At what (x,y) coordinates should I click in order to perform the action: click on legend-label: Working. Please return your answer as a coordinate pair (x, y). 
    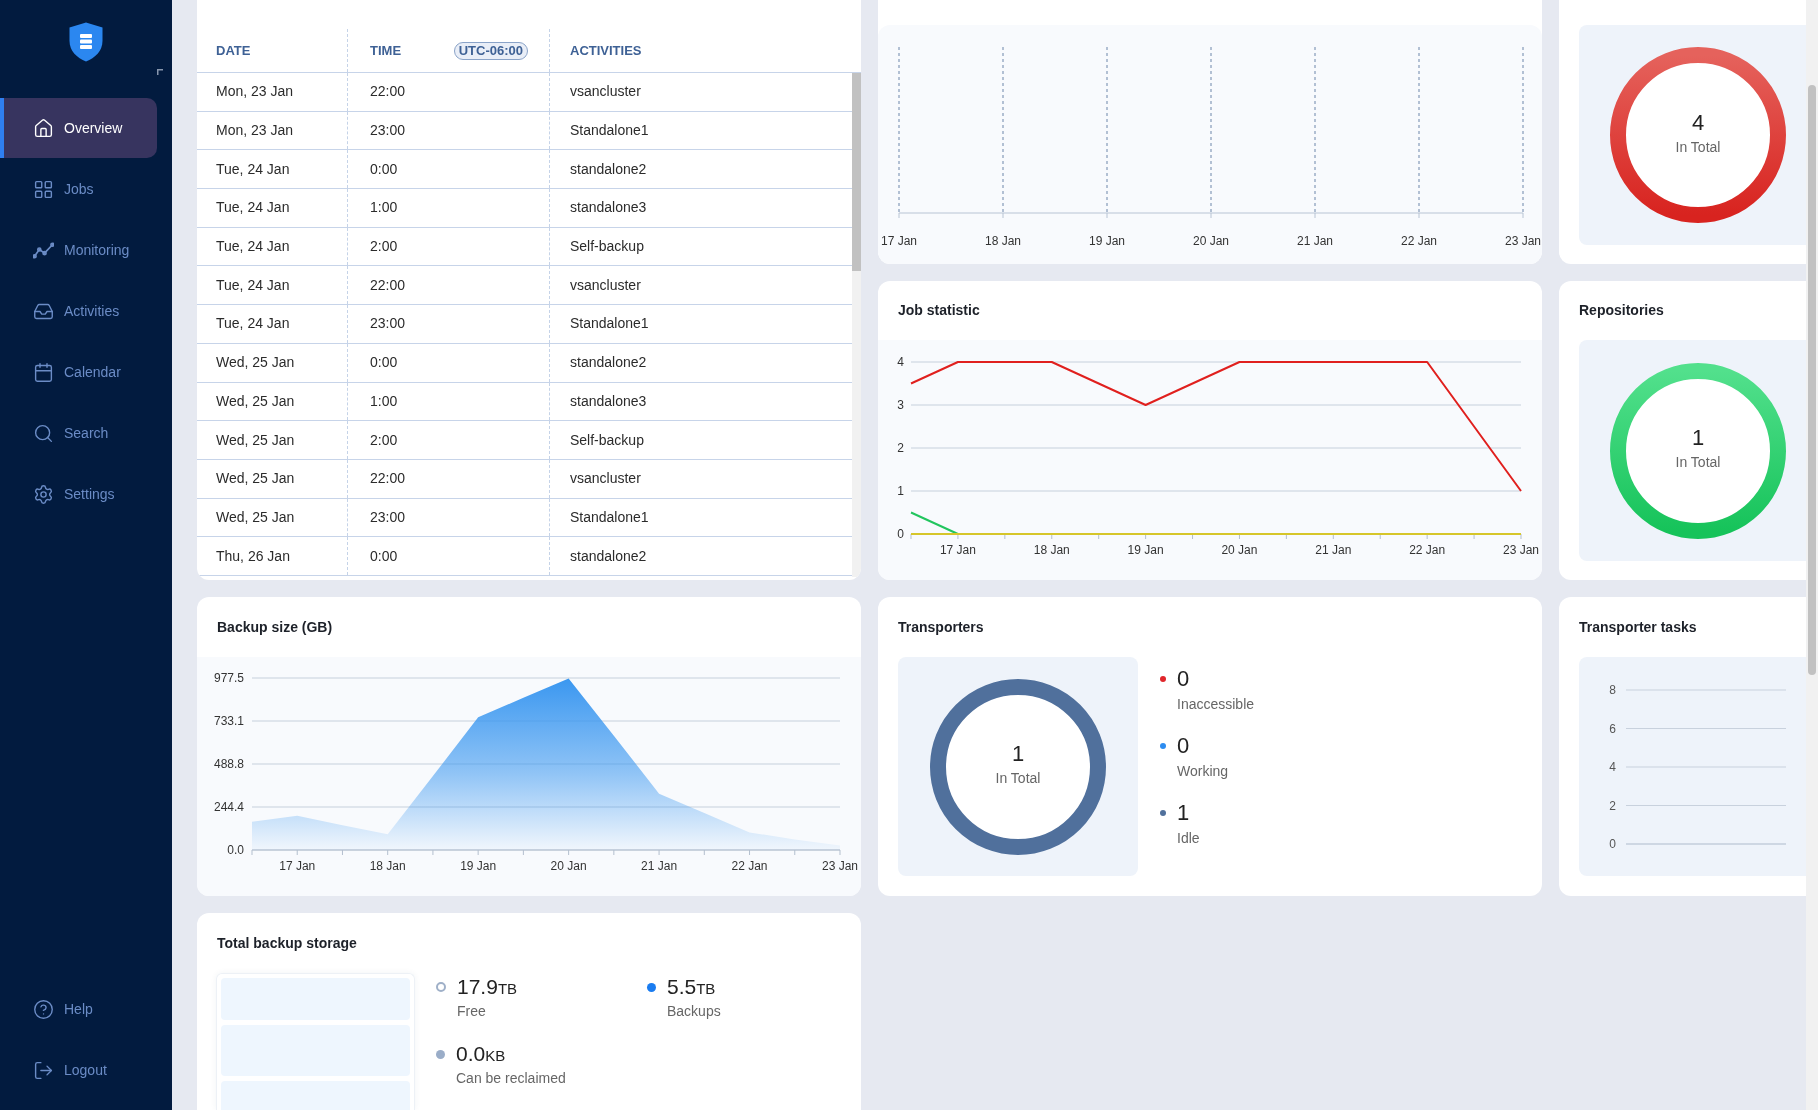
    Looking at the image, I should click on (1203, 771).